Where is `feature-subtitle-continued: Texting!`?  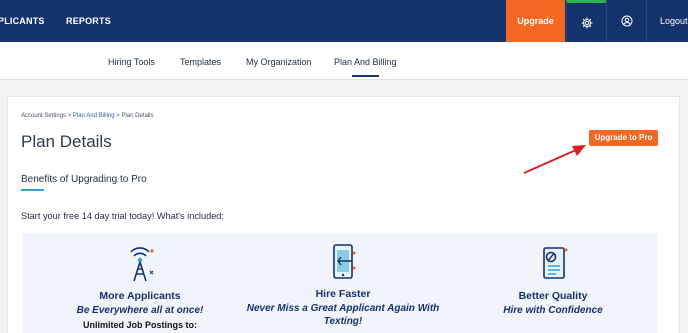 feature-subtitle-continued: Texting! is located at coordinates (343, 321).